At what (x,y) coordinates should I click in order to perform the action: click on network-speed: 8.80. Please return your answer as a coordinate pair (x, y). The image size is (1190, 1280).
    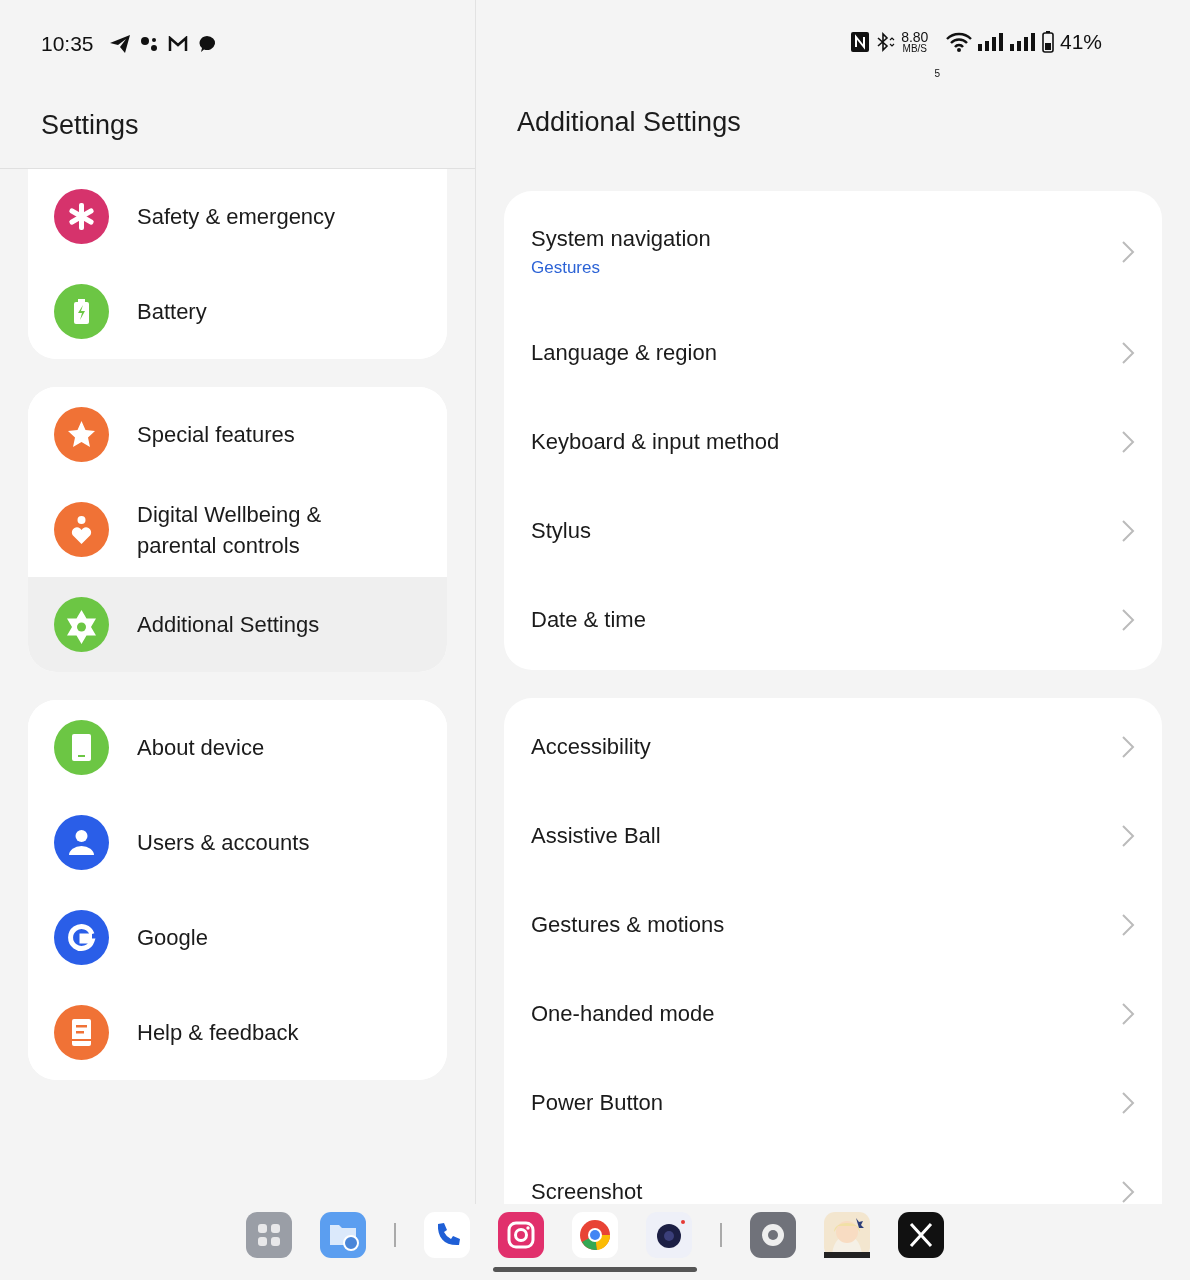
    Looking at the image, I should click on (915, 37).